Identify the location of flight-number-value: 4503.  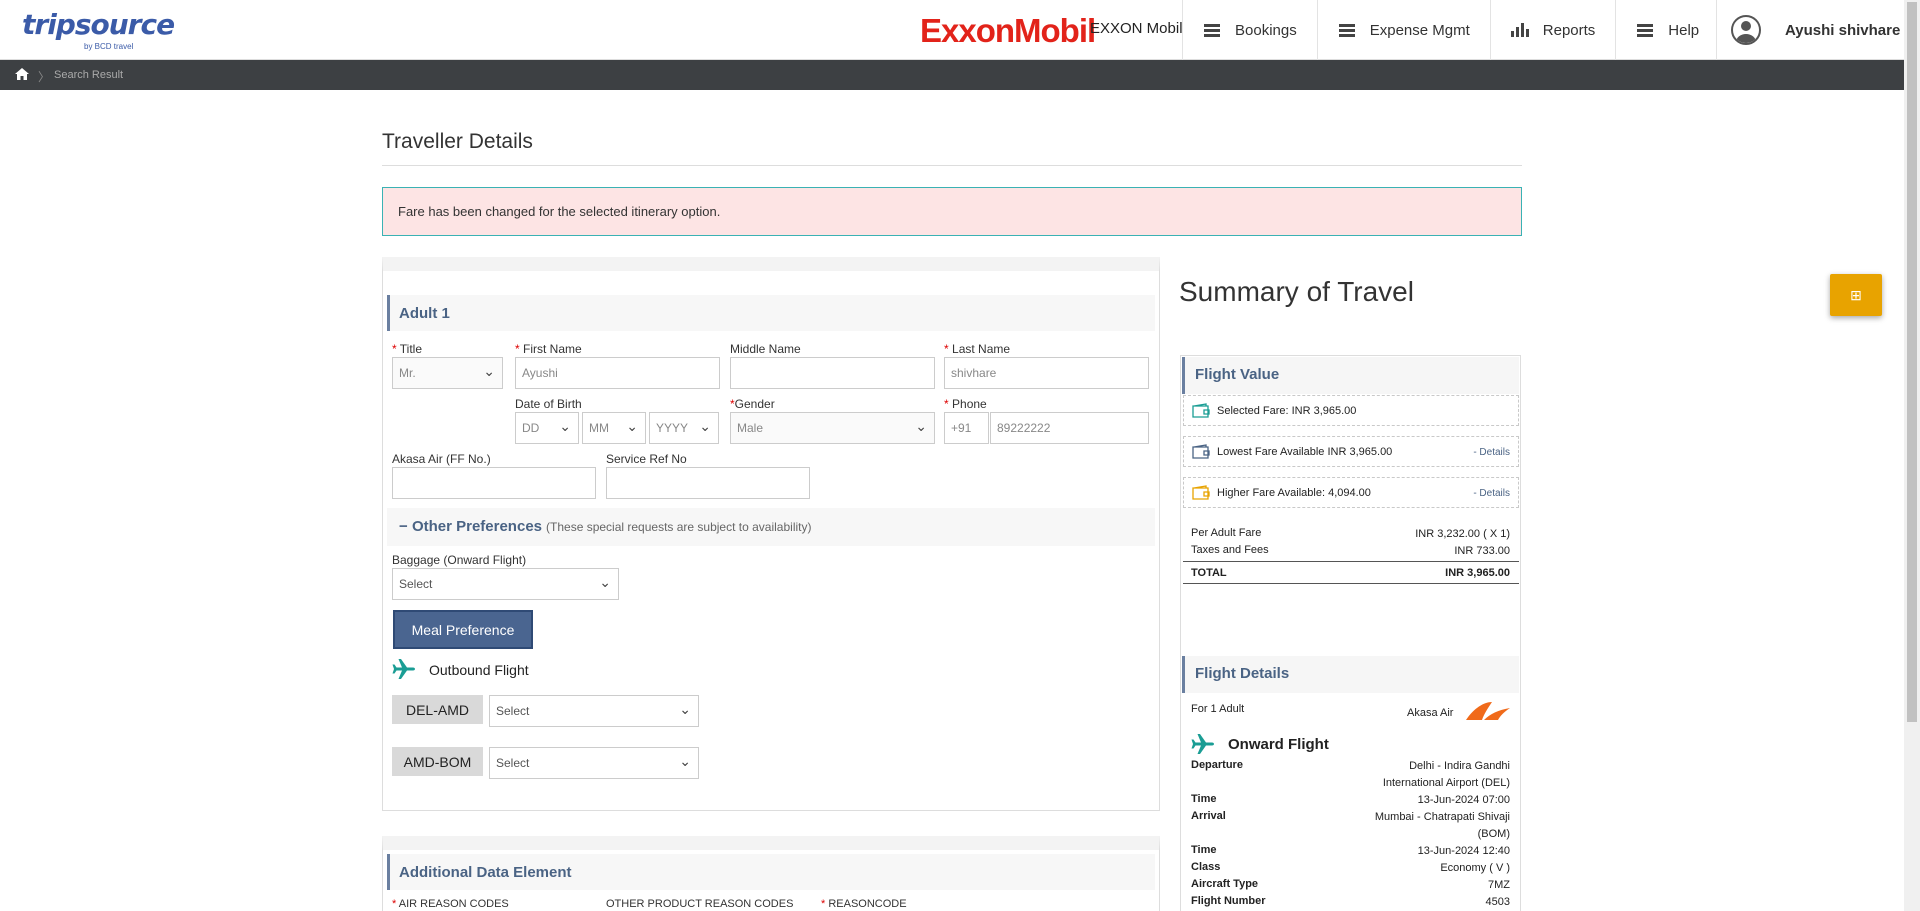
(1497, 902).